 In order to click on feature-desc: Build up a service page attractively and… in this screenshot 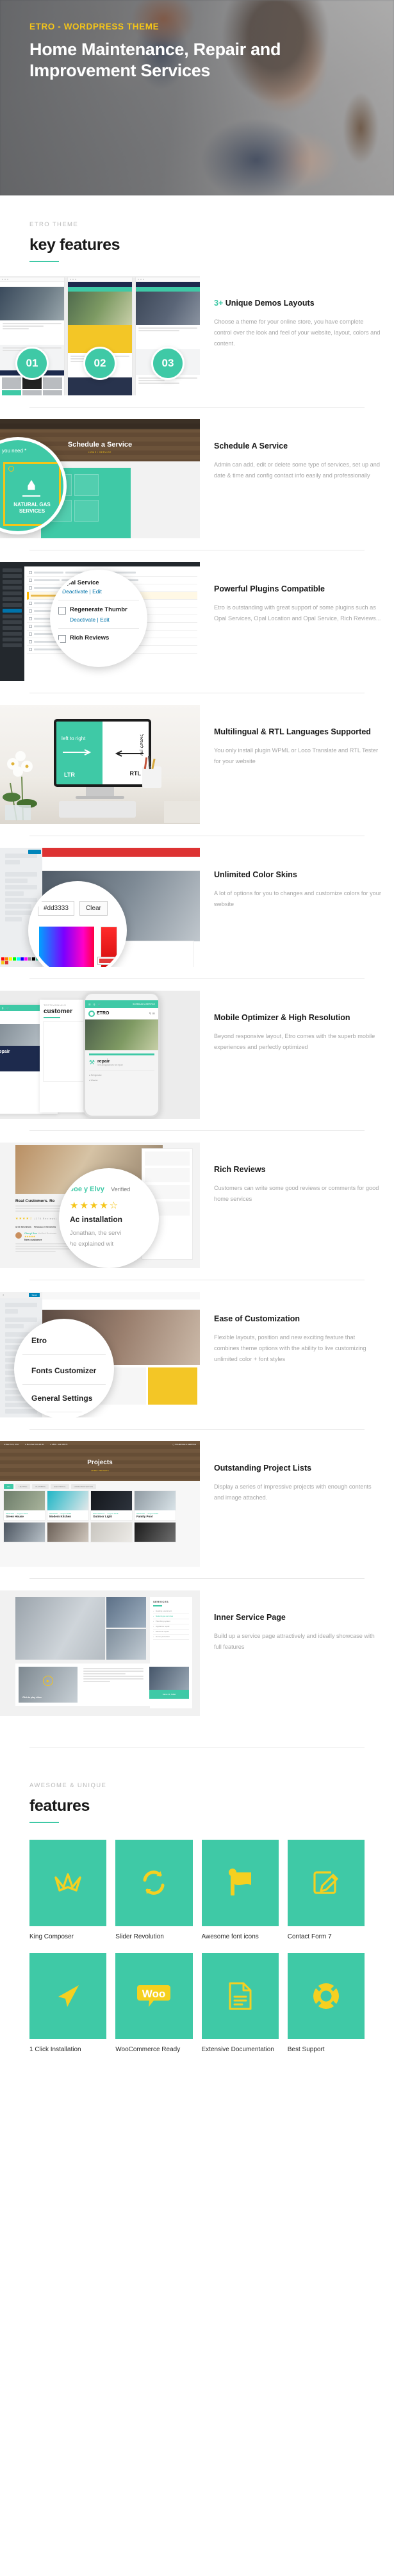, I will do `click(294, 1642)`.